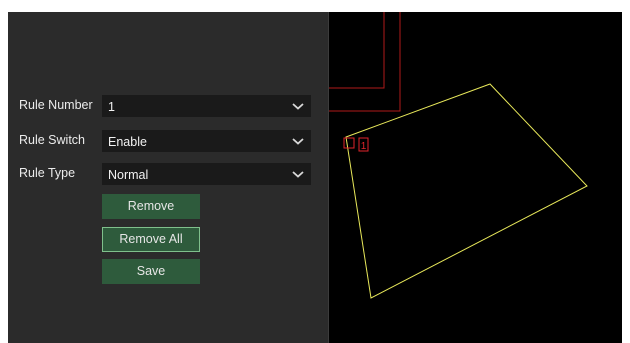  What do you see at coordinates (364, 146) in the screenshot?
I see `region-number-label: 1` at bounding box center [364, 146].